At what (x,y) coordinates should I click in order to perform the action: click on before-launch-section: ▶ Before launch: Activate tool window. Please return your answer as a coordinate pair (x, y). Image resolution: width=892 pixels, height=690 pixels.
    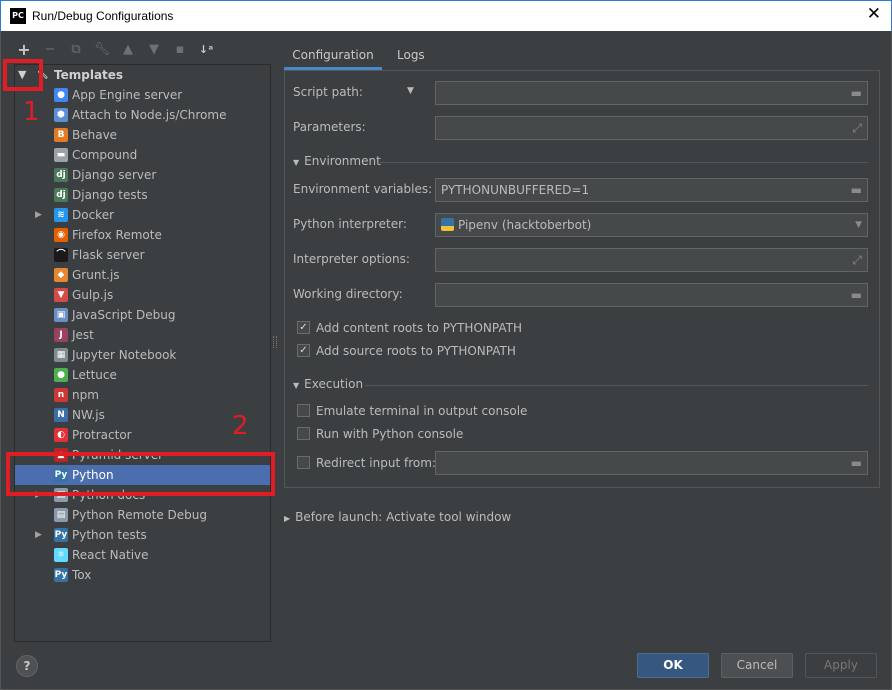
    Looking at the image, I should click on (397, 517).